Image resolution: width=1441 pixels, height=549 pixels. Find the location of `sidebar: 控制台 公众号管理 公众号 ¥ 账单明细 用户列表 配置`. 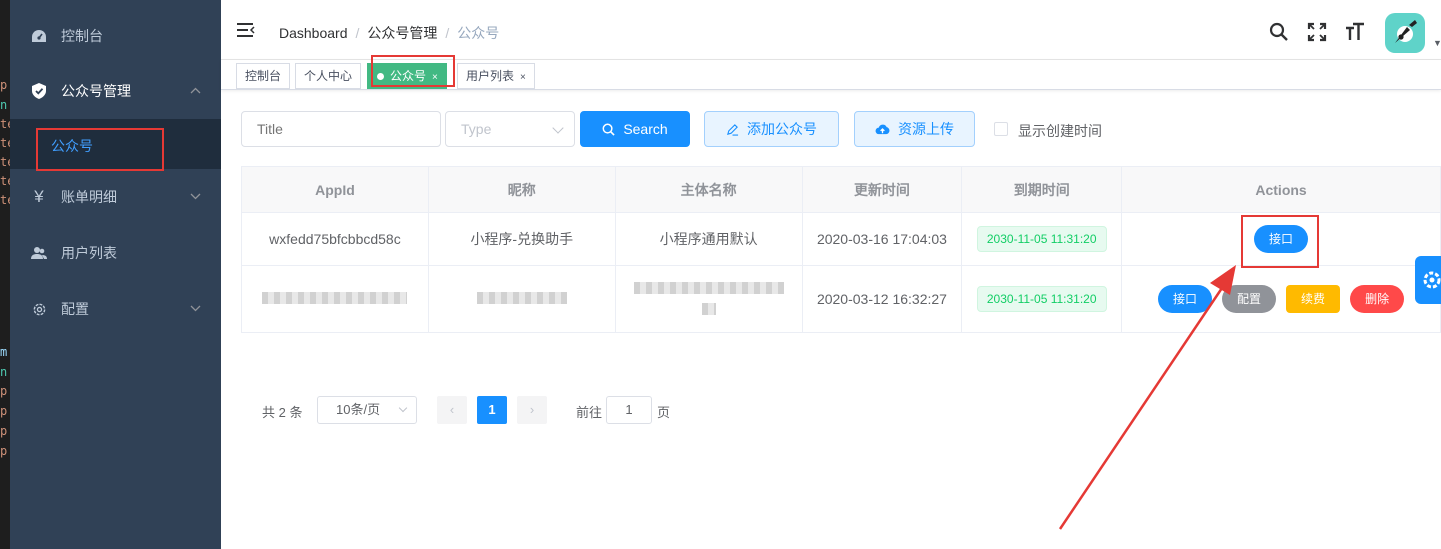

sidebar: 控制台 公众号管理 公众号 ¥ 账单明细 用户列表 配置 is located at coordinates (115, 274).